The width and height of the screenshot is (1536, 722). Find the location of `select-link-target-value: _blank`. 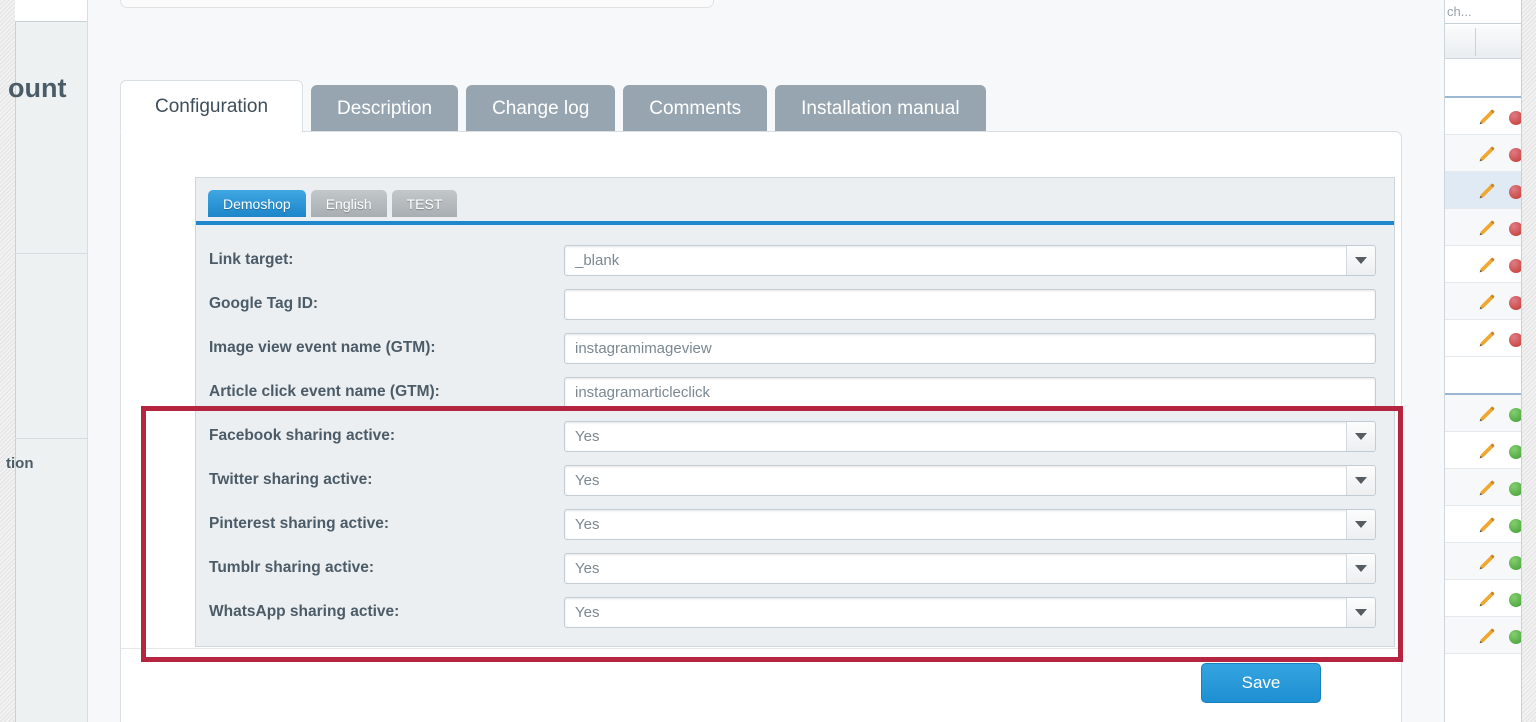

select-link-target-value: _blank is located at coordinates (597, 260).